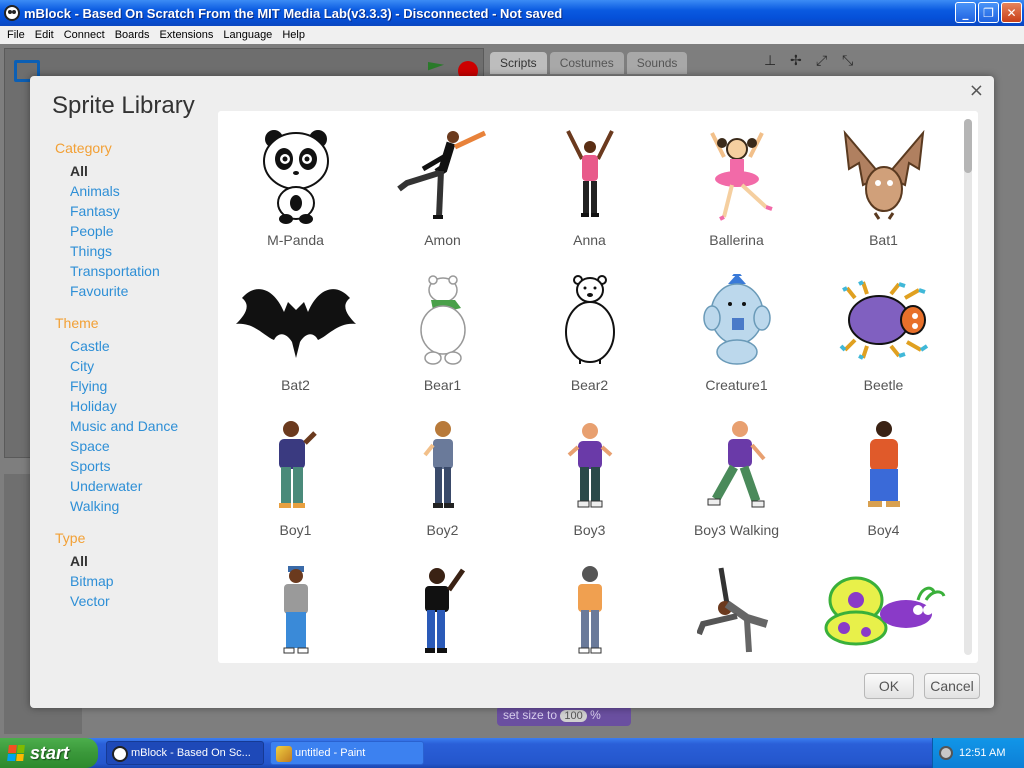 This screenshot has width=1024, height=768. What do you see at coordinates (968, 146) in the screenshot?
I see `scroll-thumb` at bounding box center [968, 146].